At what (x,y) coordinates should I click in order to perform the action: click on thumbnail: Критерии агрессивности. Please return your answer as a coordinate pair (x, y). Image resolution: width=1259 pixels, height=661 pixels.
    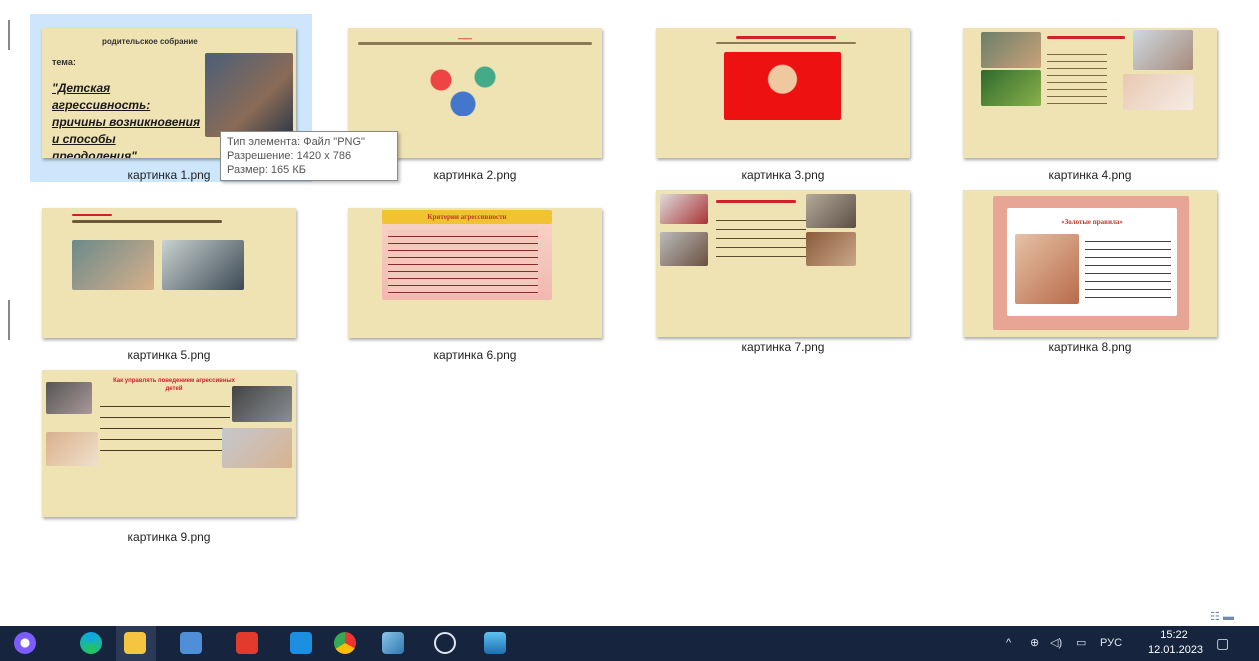
    Looking at the image, I should click on (475, 273).